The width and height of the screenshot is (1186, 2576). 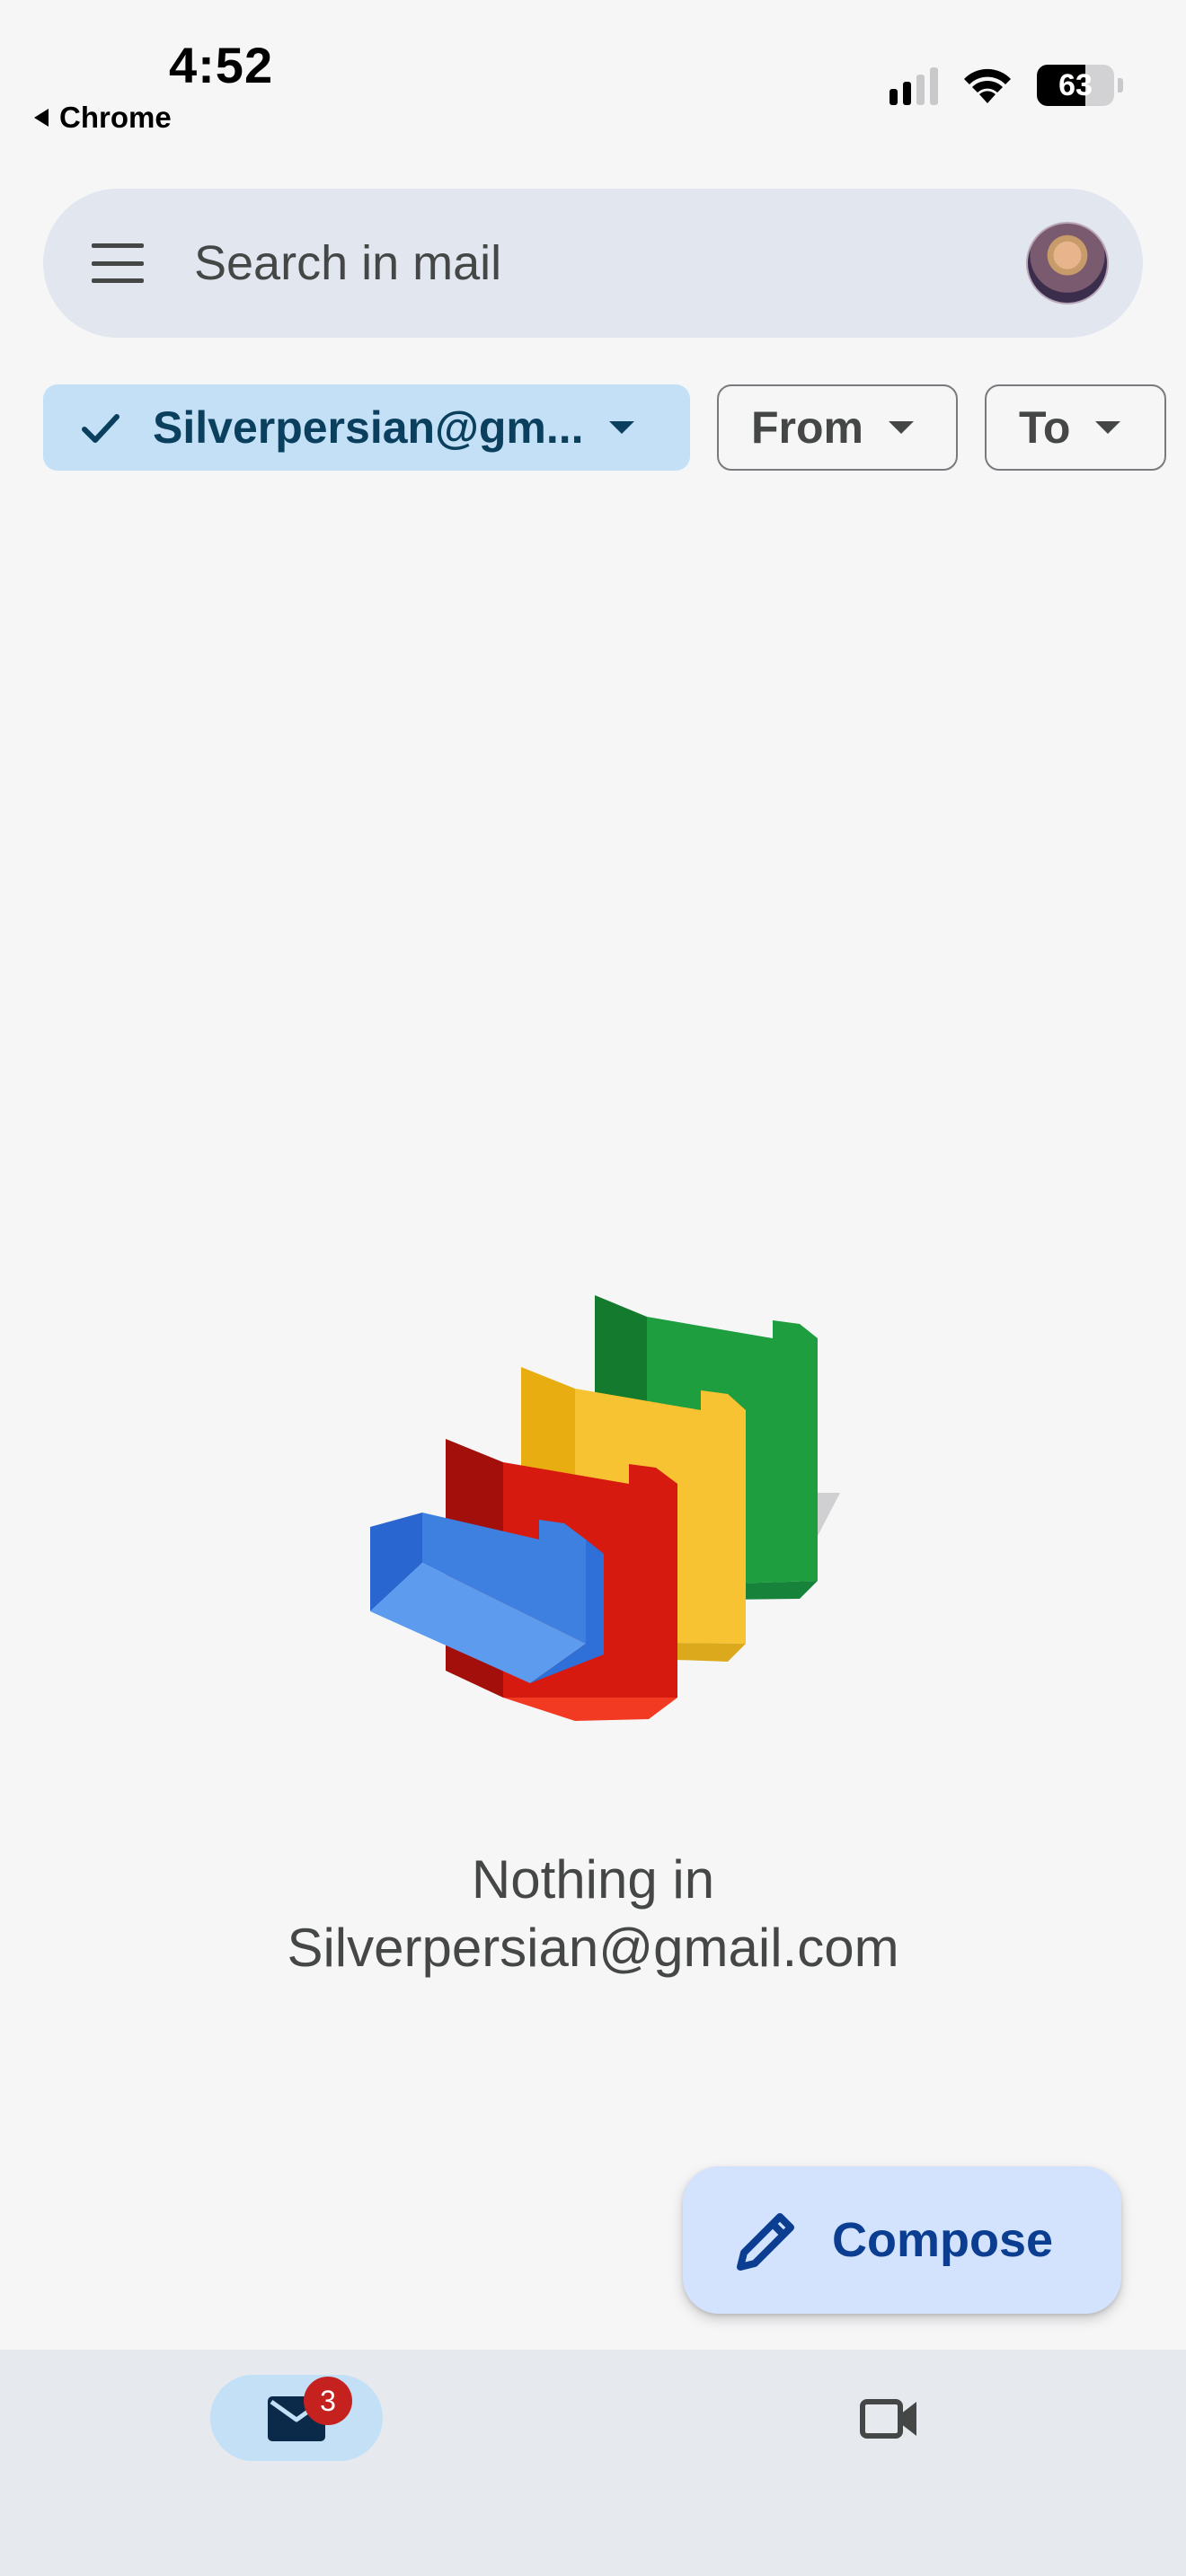 I want to click on from-filter-chip: From, so click(x=837, y=427).